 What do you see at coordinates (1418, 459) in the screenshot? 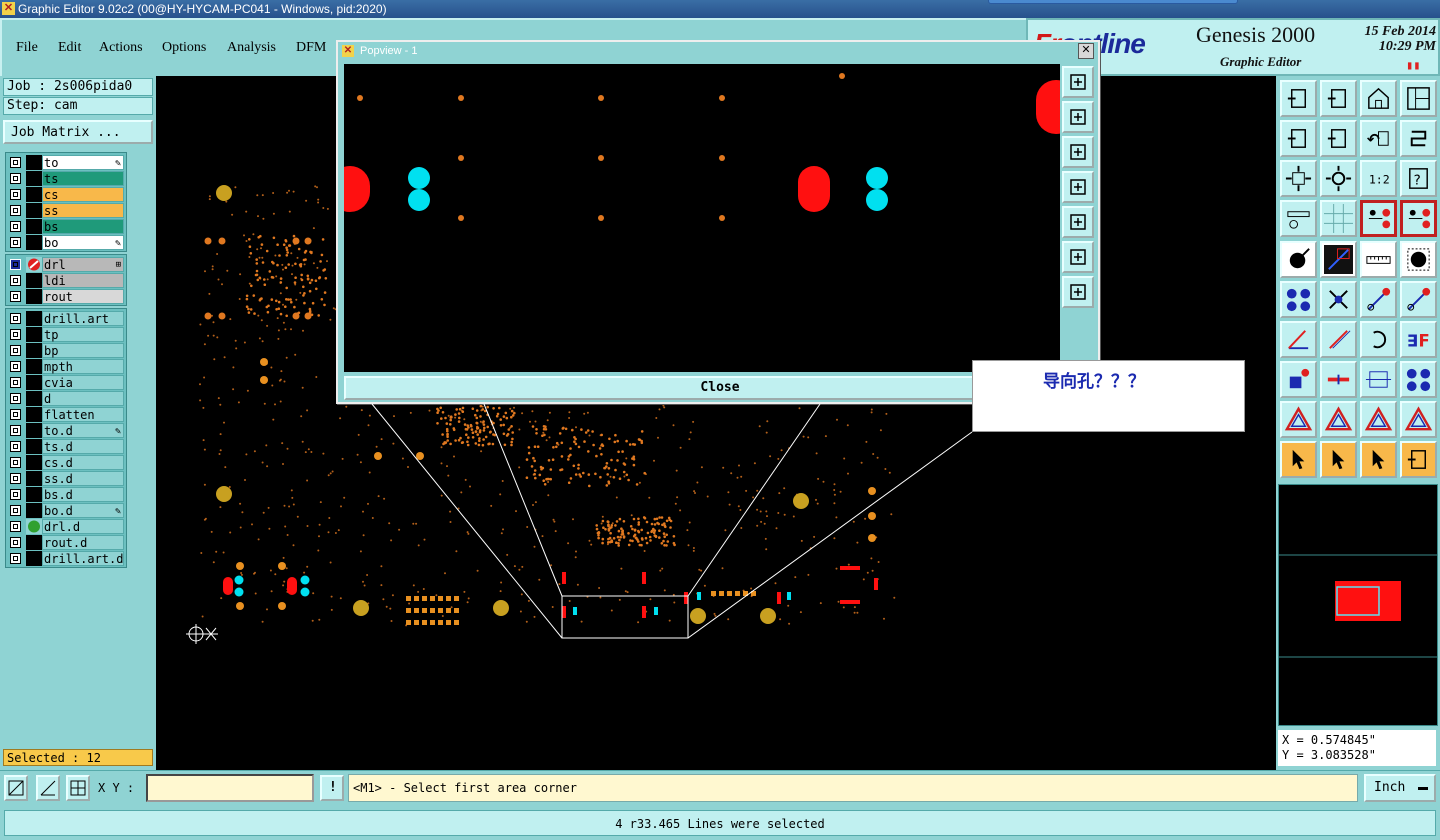
I see `route-button` at bounding box center [1418, 459].